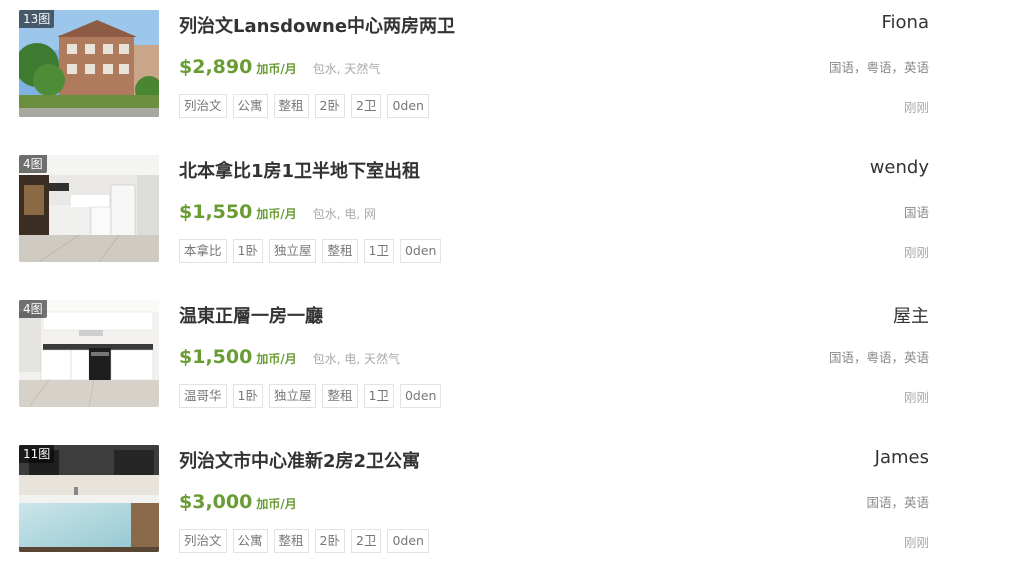 This screenshot has width=1024, height=588. What do you see at coordinates (916, 212) in the screenshot?
I see `owner-languages: 国语` at bounding box center [916, 212].